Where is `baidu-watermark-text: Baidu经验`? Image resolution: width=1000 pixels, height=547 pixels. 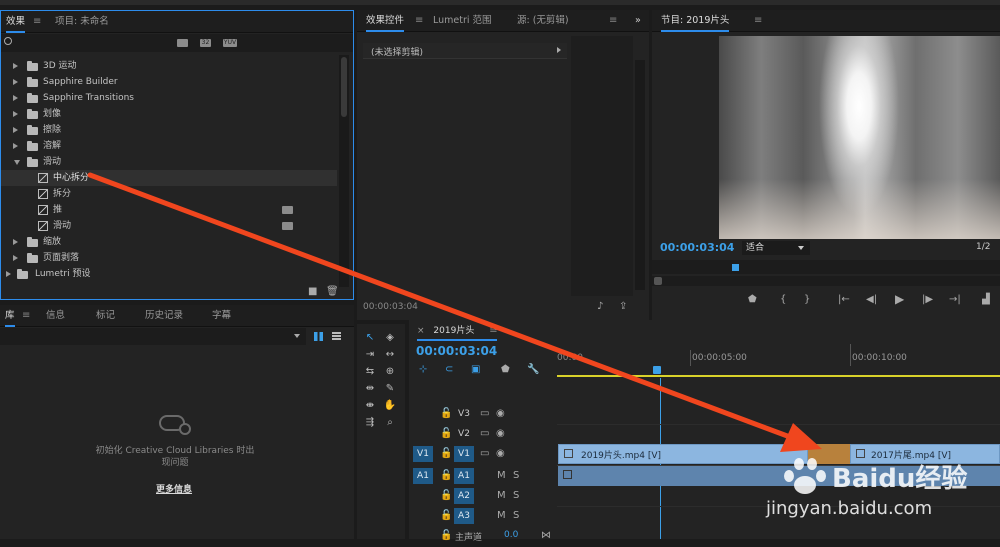
baidu-watermark-text: Baidu经验 is located at coordinates (900, 479).